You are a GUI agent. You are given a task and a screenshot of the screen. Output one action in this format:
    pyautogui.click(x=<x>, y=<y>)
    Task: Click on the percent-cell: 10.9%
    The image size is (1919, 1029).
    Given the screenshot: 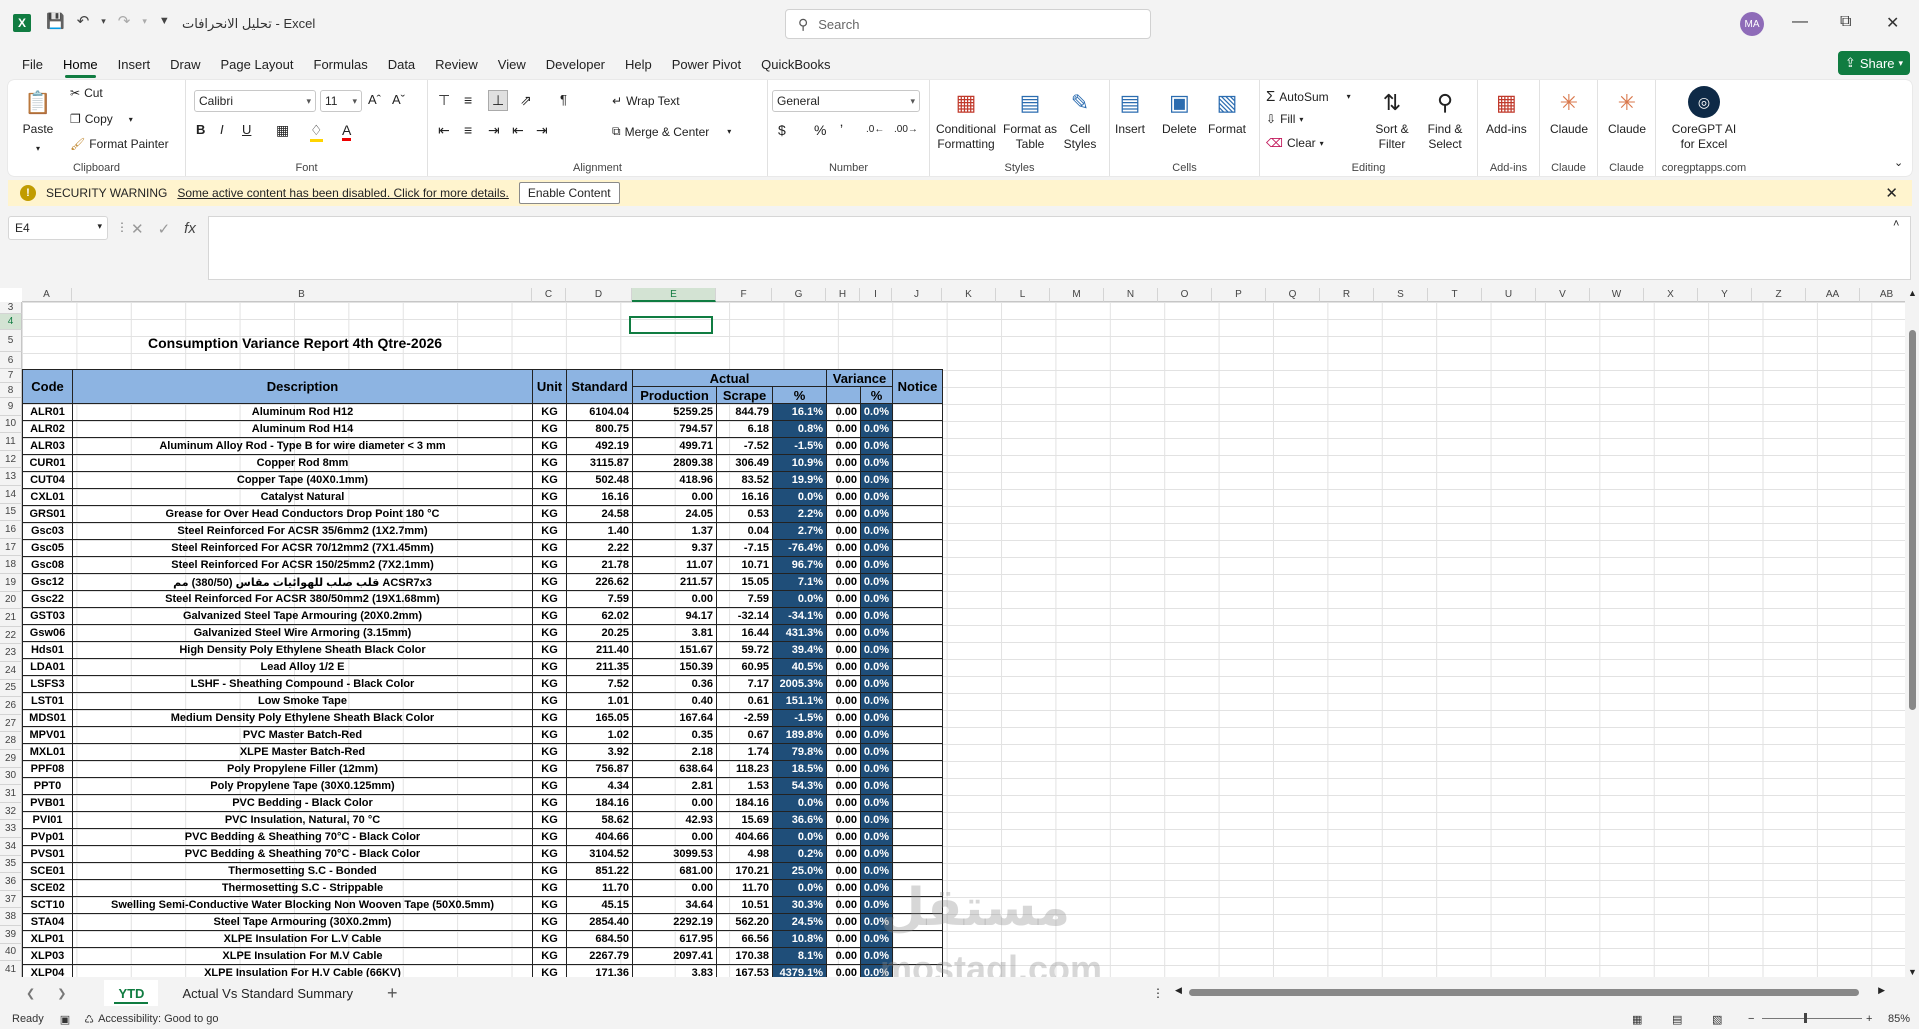 What is the action you would take?
    pyautogui.click(x=799, y=463)
    